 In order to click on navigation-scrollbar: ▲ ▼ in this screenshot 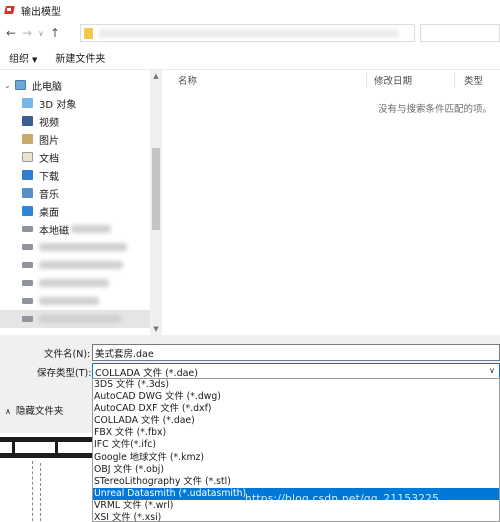, I will do `click(156, 202)`.